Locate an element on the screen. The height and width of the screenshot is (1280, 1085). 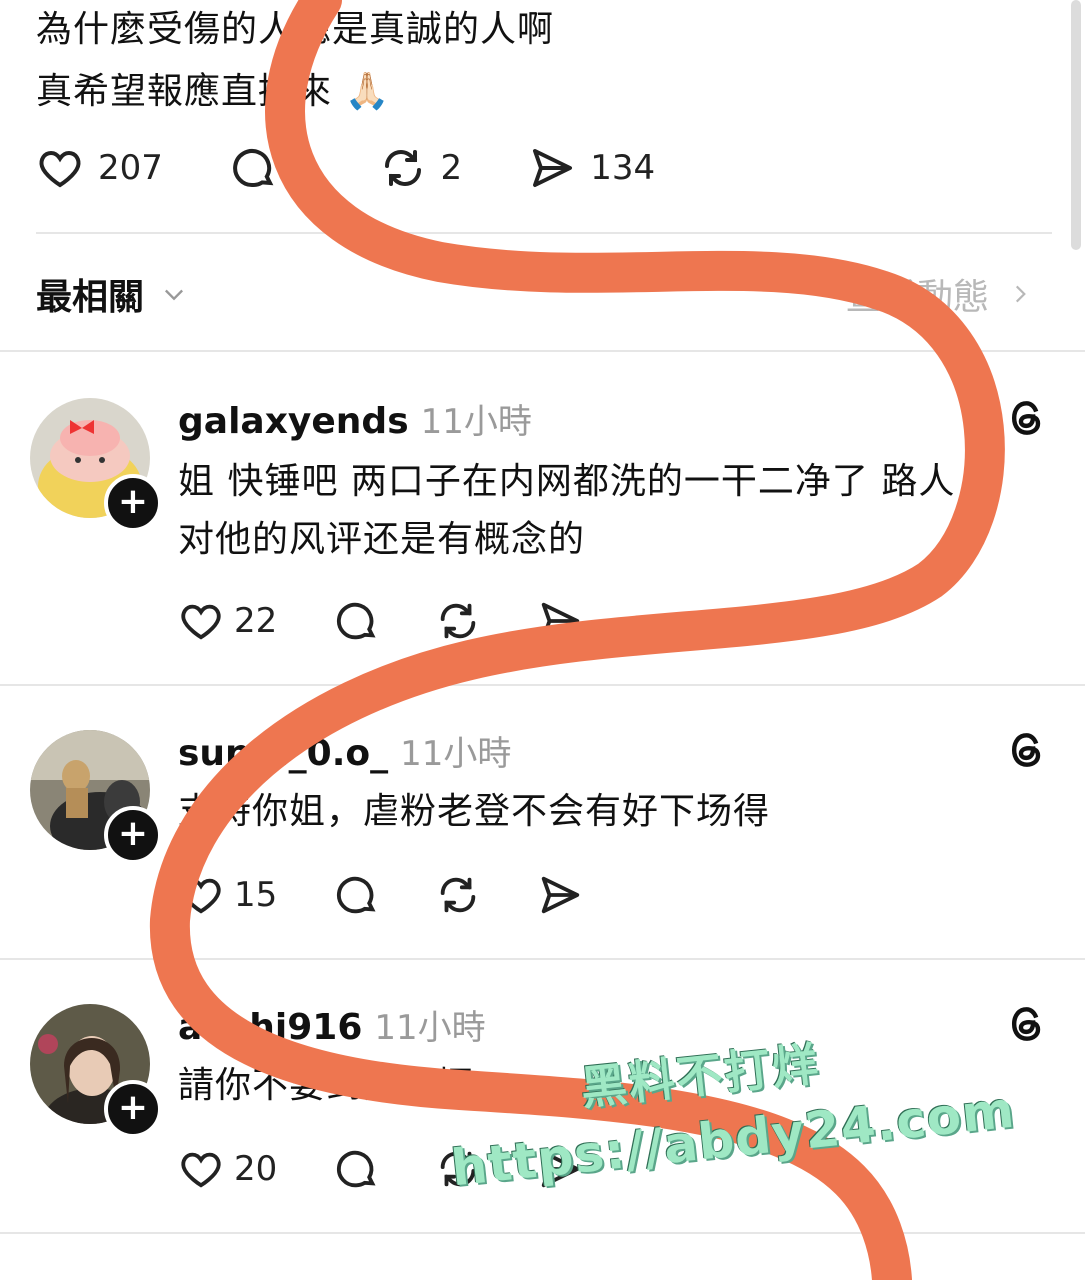
comment-actions: 15 is located at coordinates (408, 895).